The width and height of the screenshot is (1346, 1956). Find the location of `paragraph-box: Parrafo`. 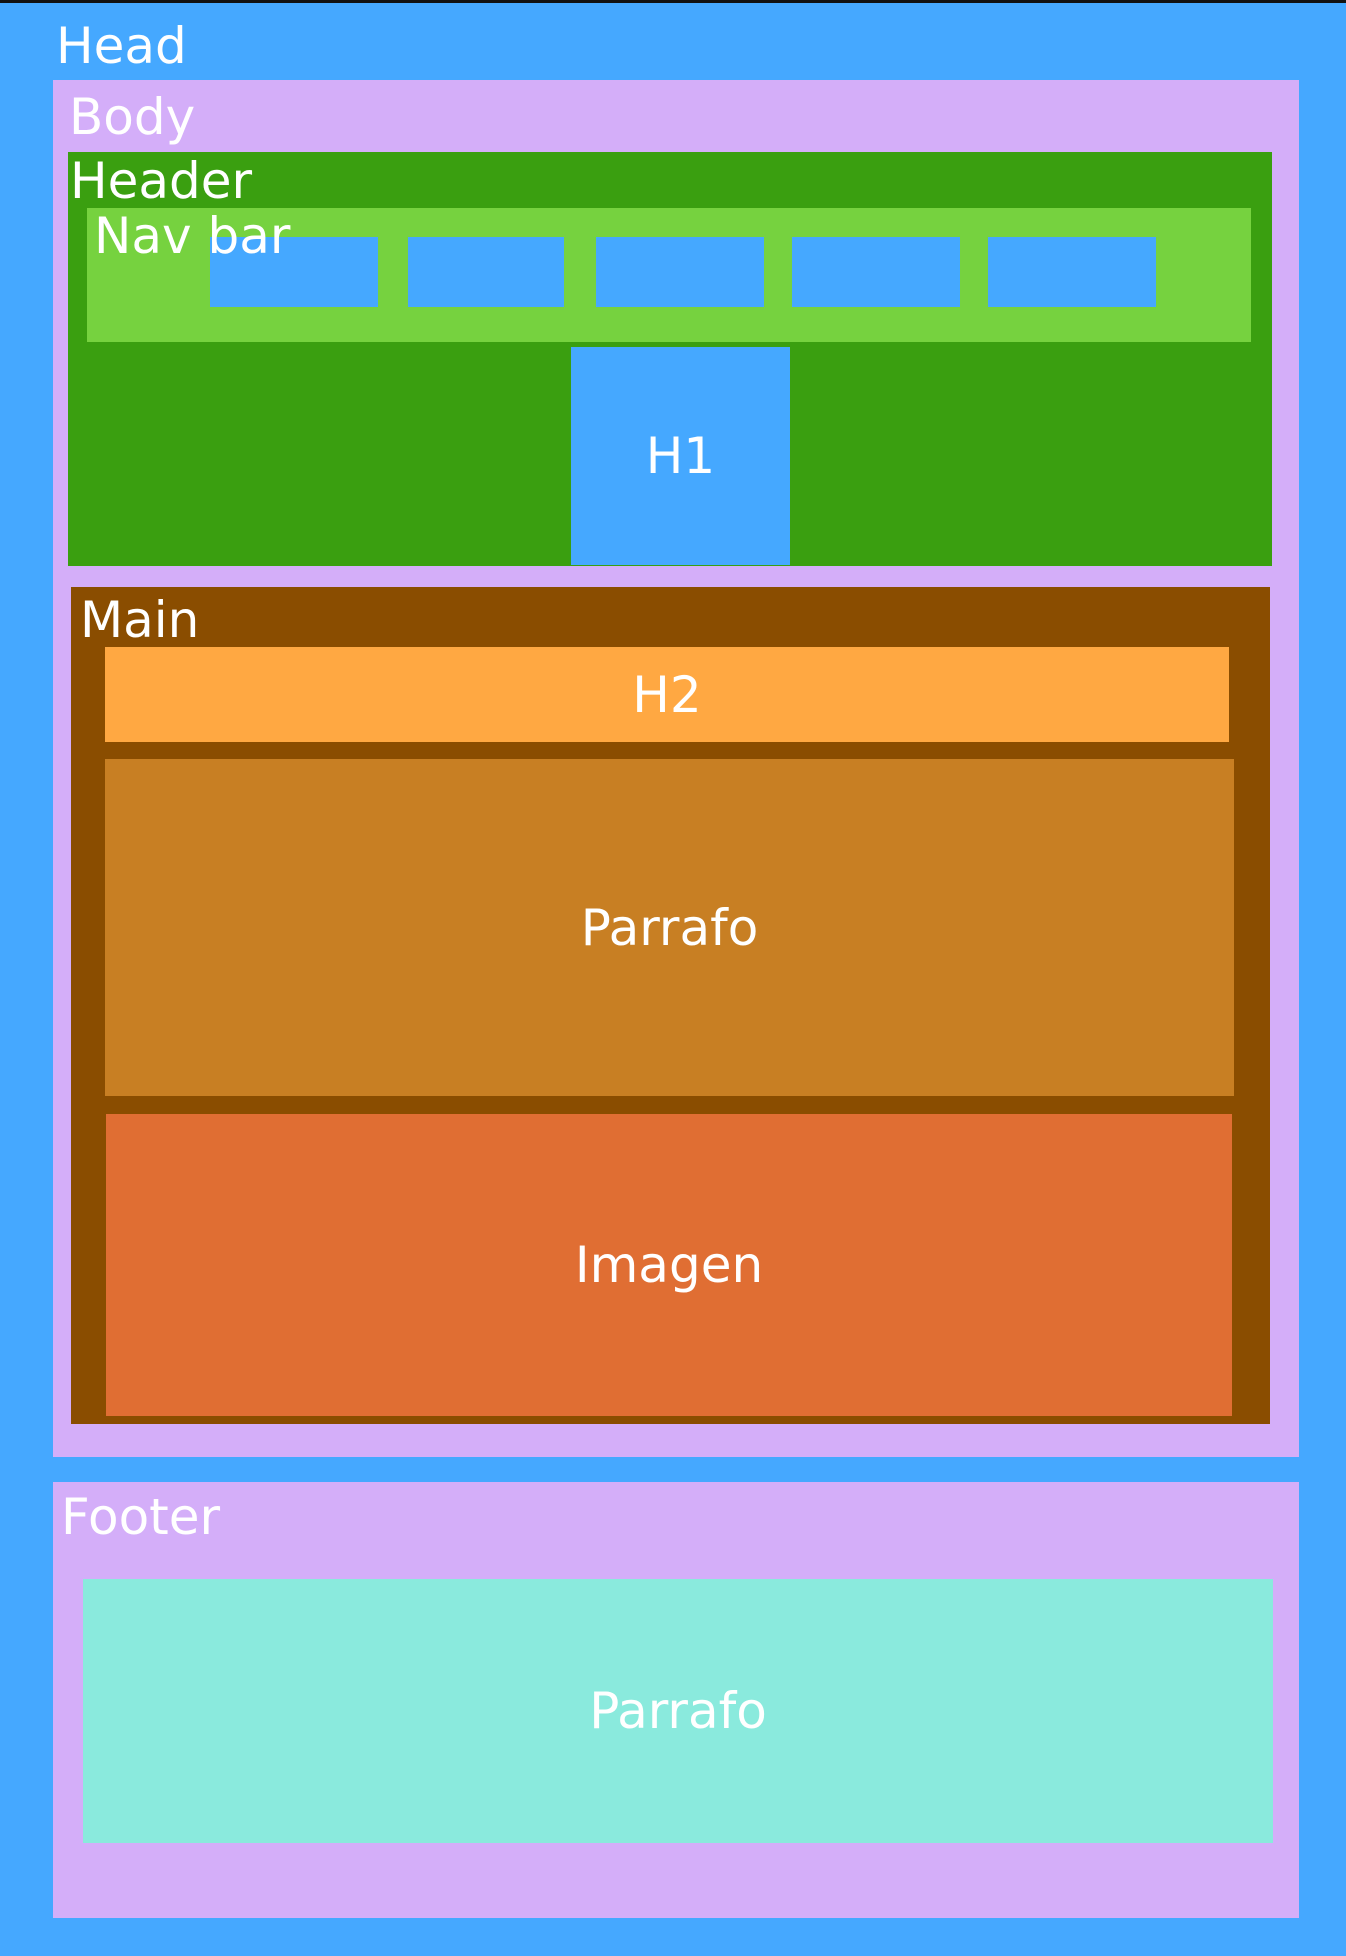

paragraph-box: Parrafo is located at coordinates (669, 927).